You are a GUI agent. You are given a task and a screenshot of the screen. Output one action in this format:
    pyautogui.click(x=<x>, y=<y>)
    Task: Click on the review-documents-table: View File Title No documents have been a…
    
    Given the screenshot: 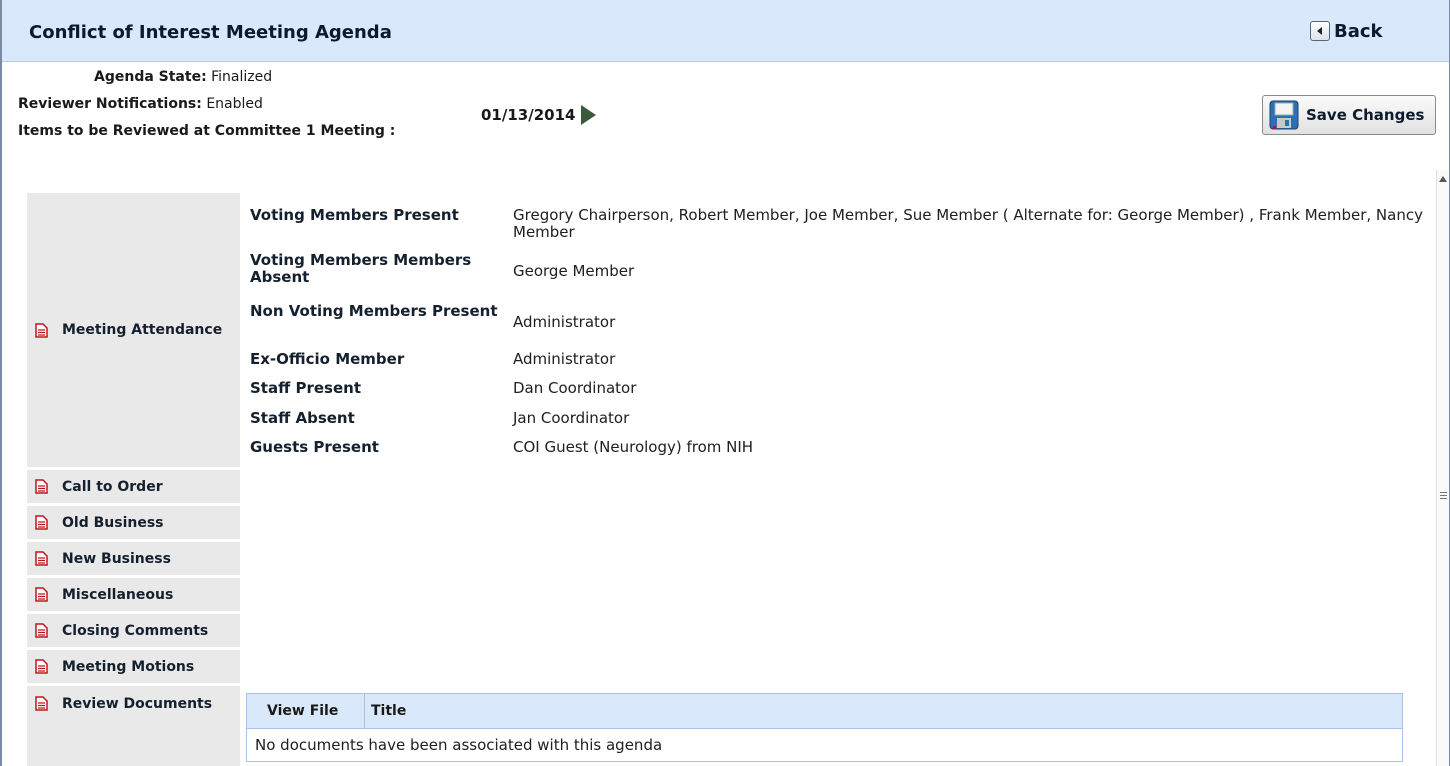 What is the action you would take?
    pyautogui.click(x=824, y=727)
    